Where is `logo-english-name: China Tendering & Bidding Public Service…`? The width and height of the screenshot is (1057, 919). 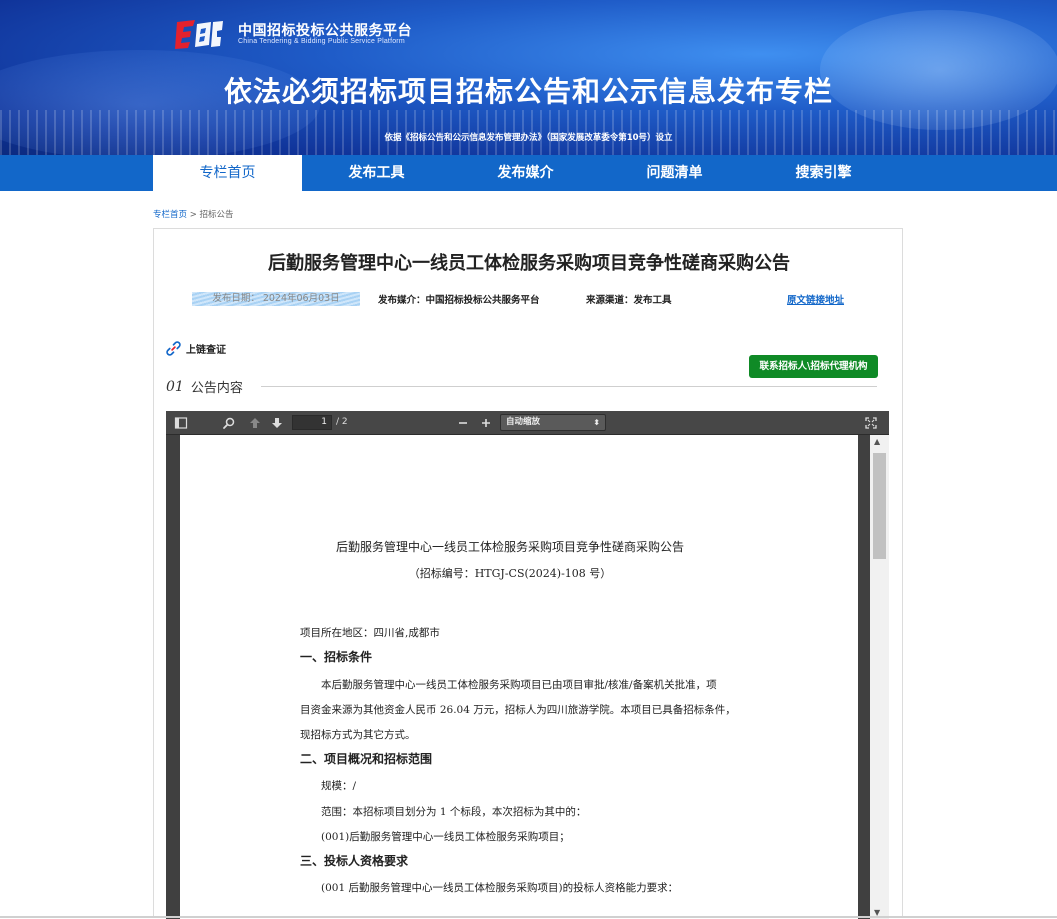
logo-english-name: China Tendering & Bidding Public Service… is located at coordinates (321, 41).